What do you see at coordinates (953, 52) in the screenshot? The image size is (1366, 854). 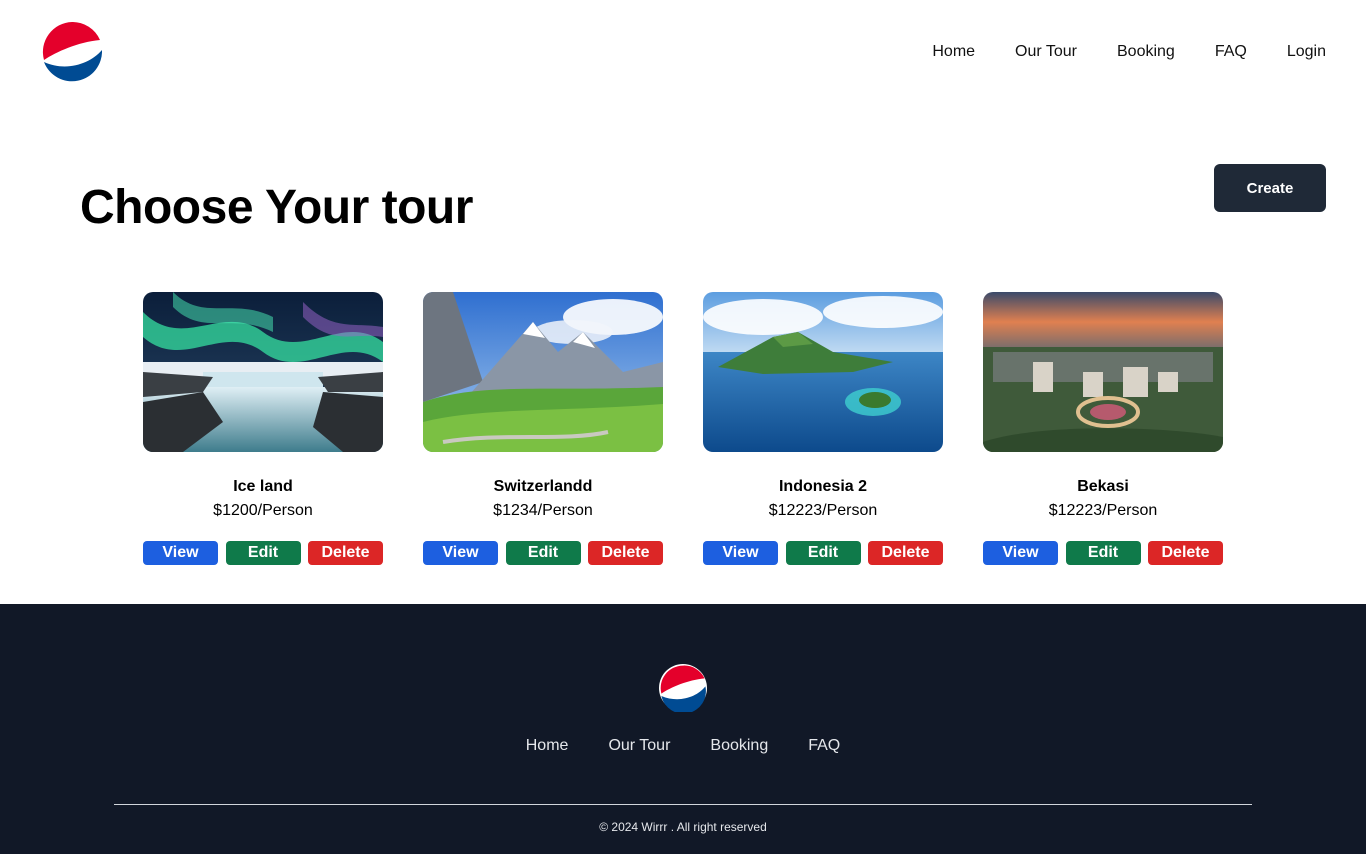 I see `nav-home: Home` at bounding box center [953, 52].